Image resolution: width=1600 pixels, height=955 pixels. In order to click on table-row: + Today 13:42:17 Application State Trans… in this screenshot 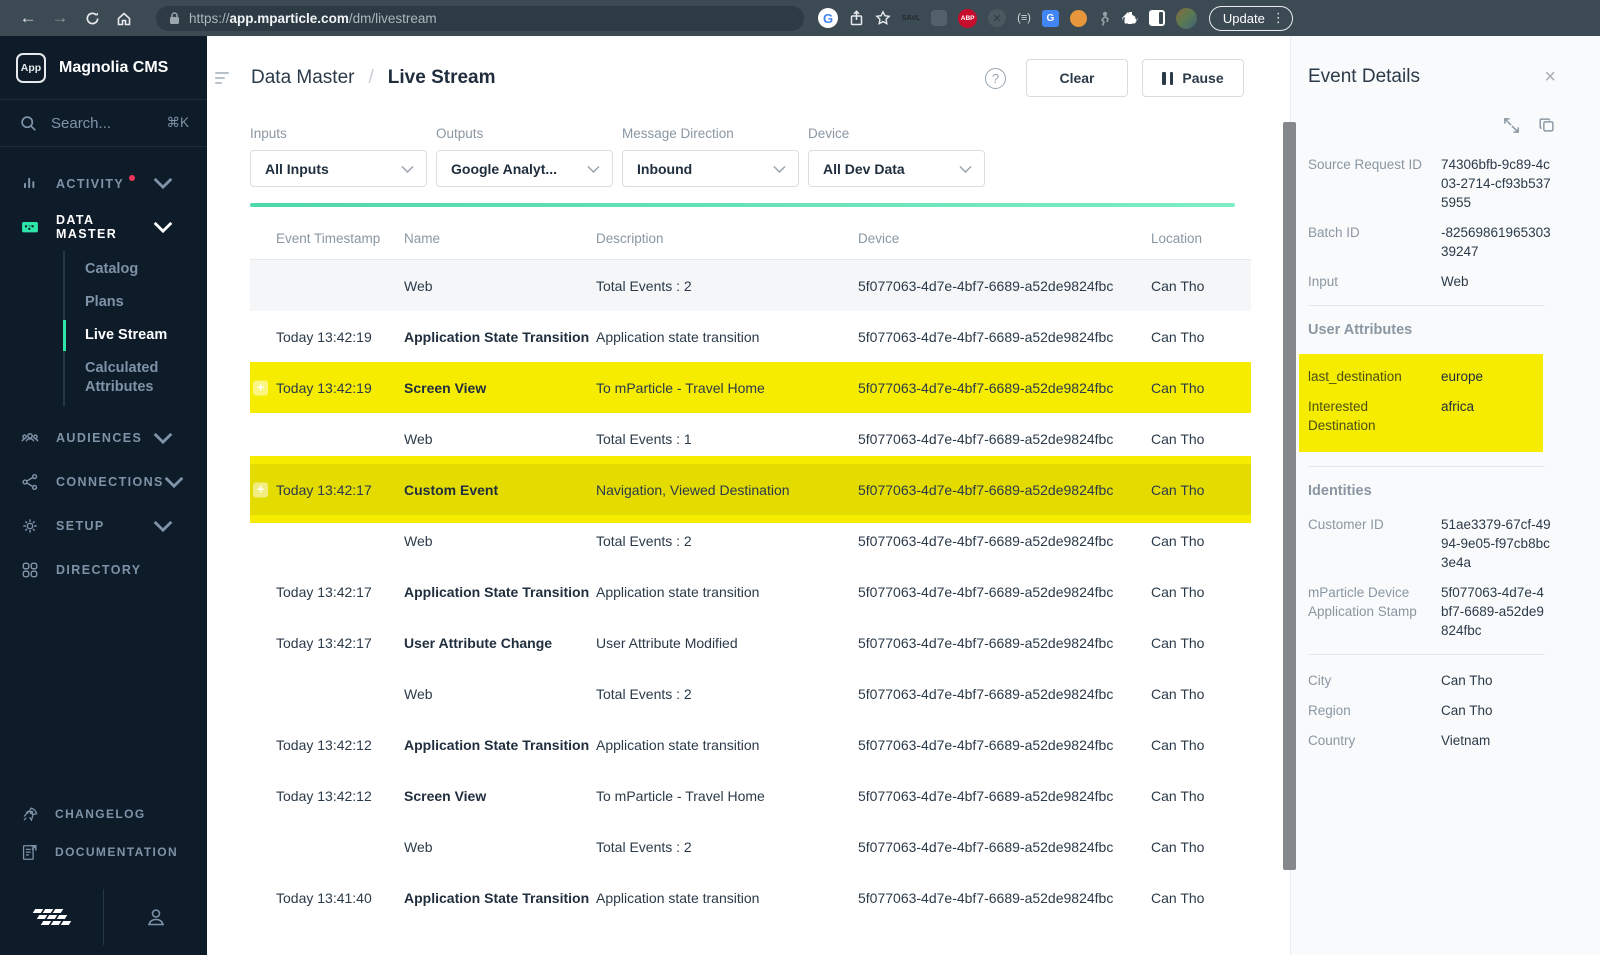, I will do `click(750, 591)`.